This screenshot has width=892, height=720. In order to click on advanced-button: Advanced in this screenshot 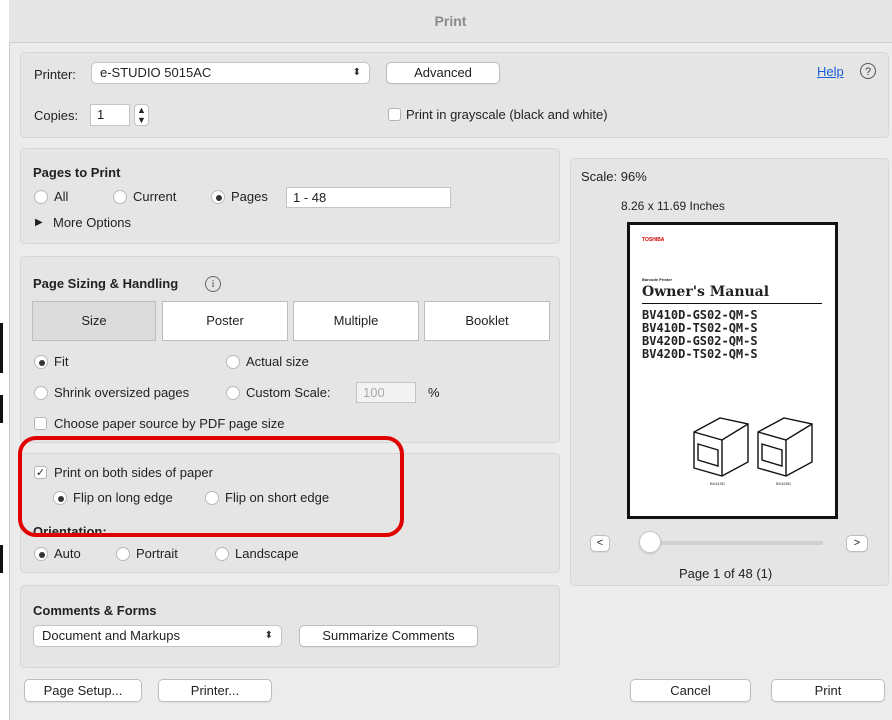, I will do `click(443, 73)`.